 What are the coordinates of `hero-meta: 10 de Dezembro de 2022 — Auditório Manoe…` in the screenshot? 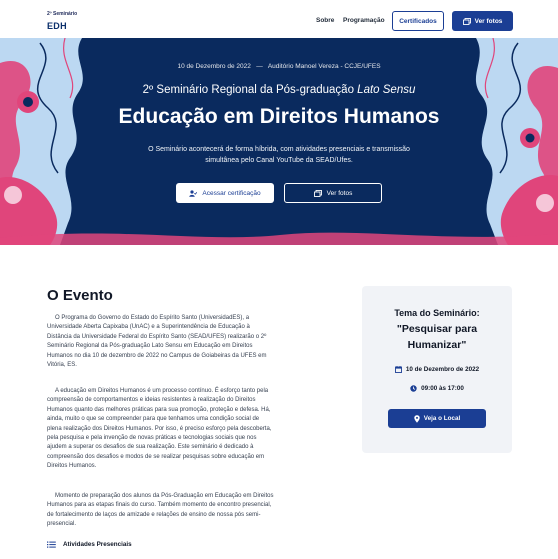 It's located at (279, 66).